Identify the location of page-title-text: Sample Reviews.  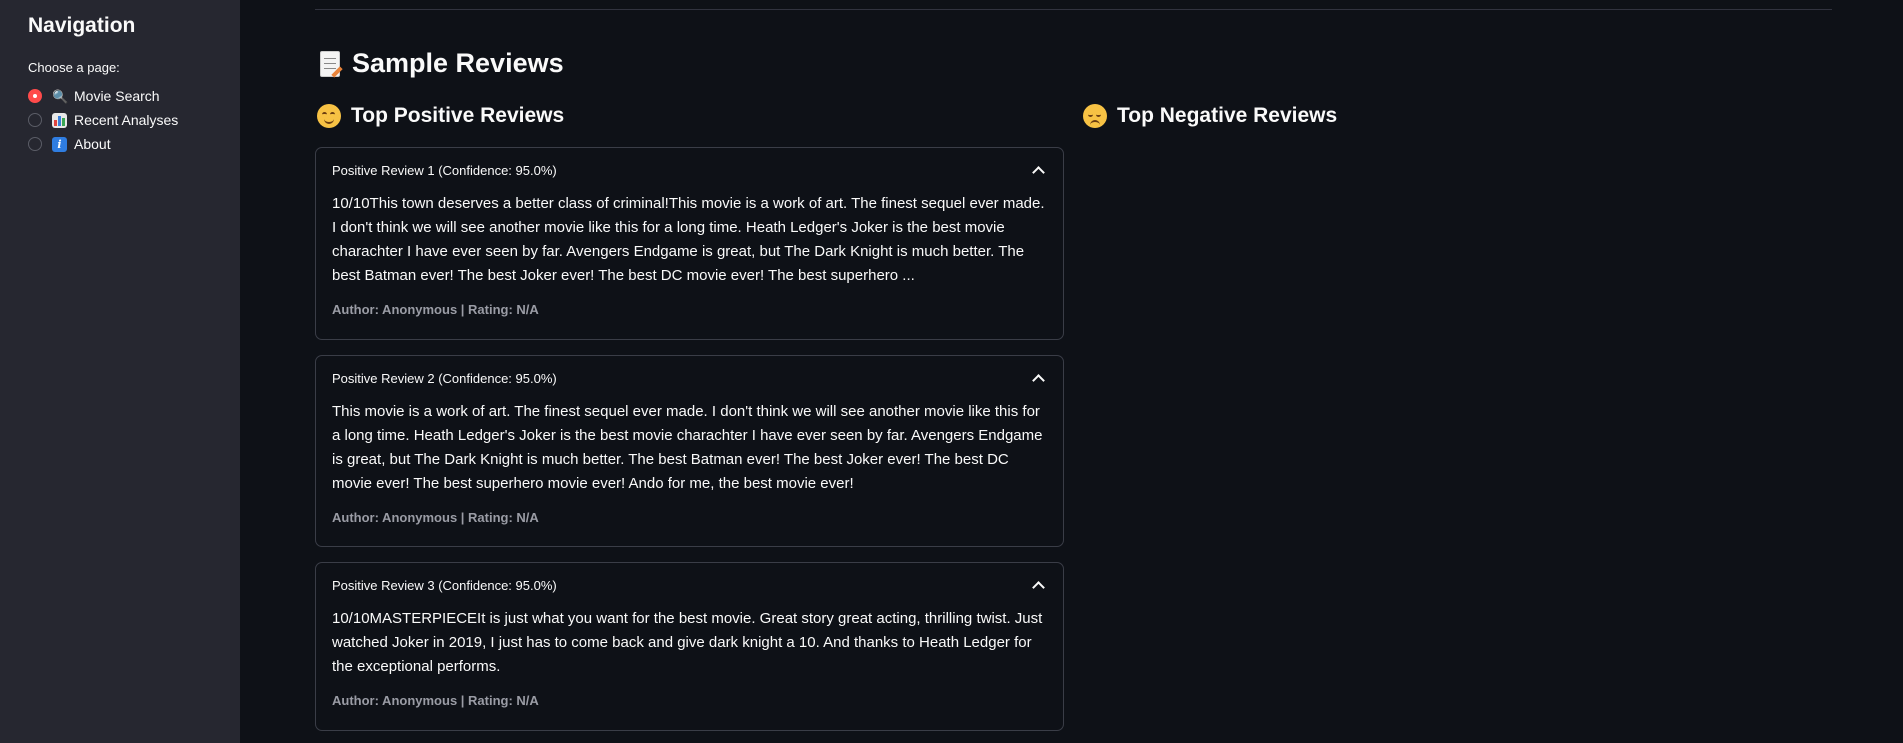
(458, 63).